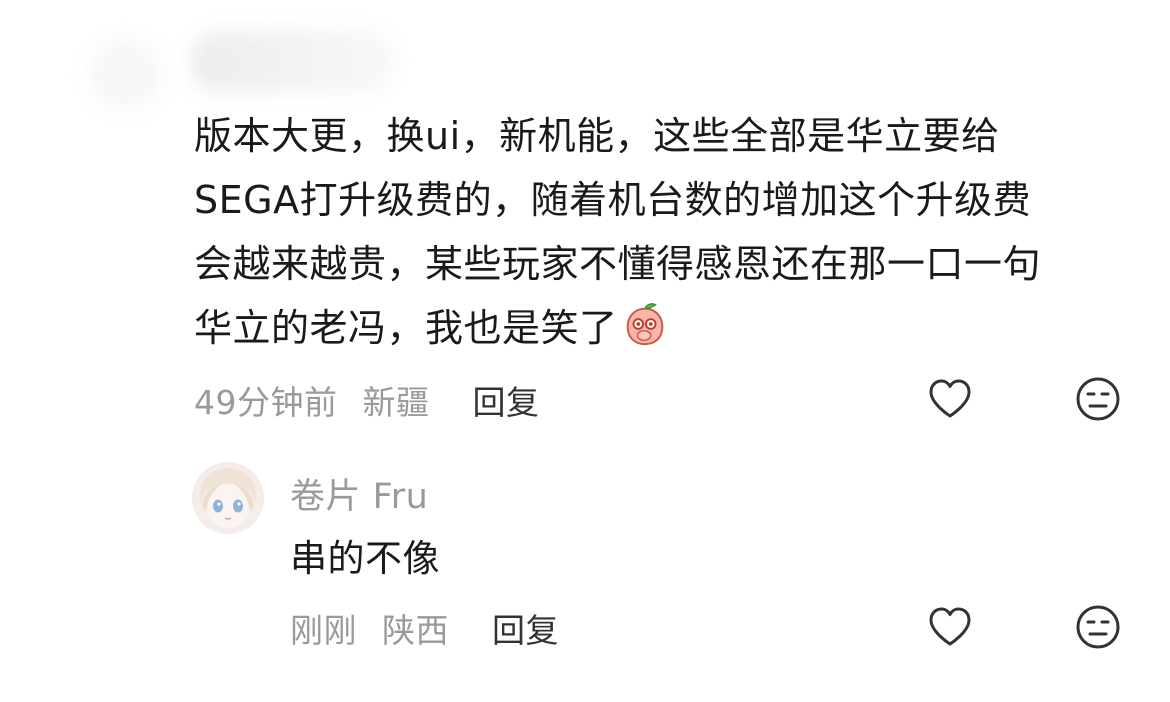  Describe the element at coordinates (125, 75) in the screenshot. I see `redacted-avatar` at that location.